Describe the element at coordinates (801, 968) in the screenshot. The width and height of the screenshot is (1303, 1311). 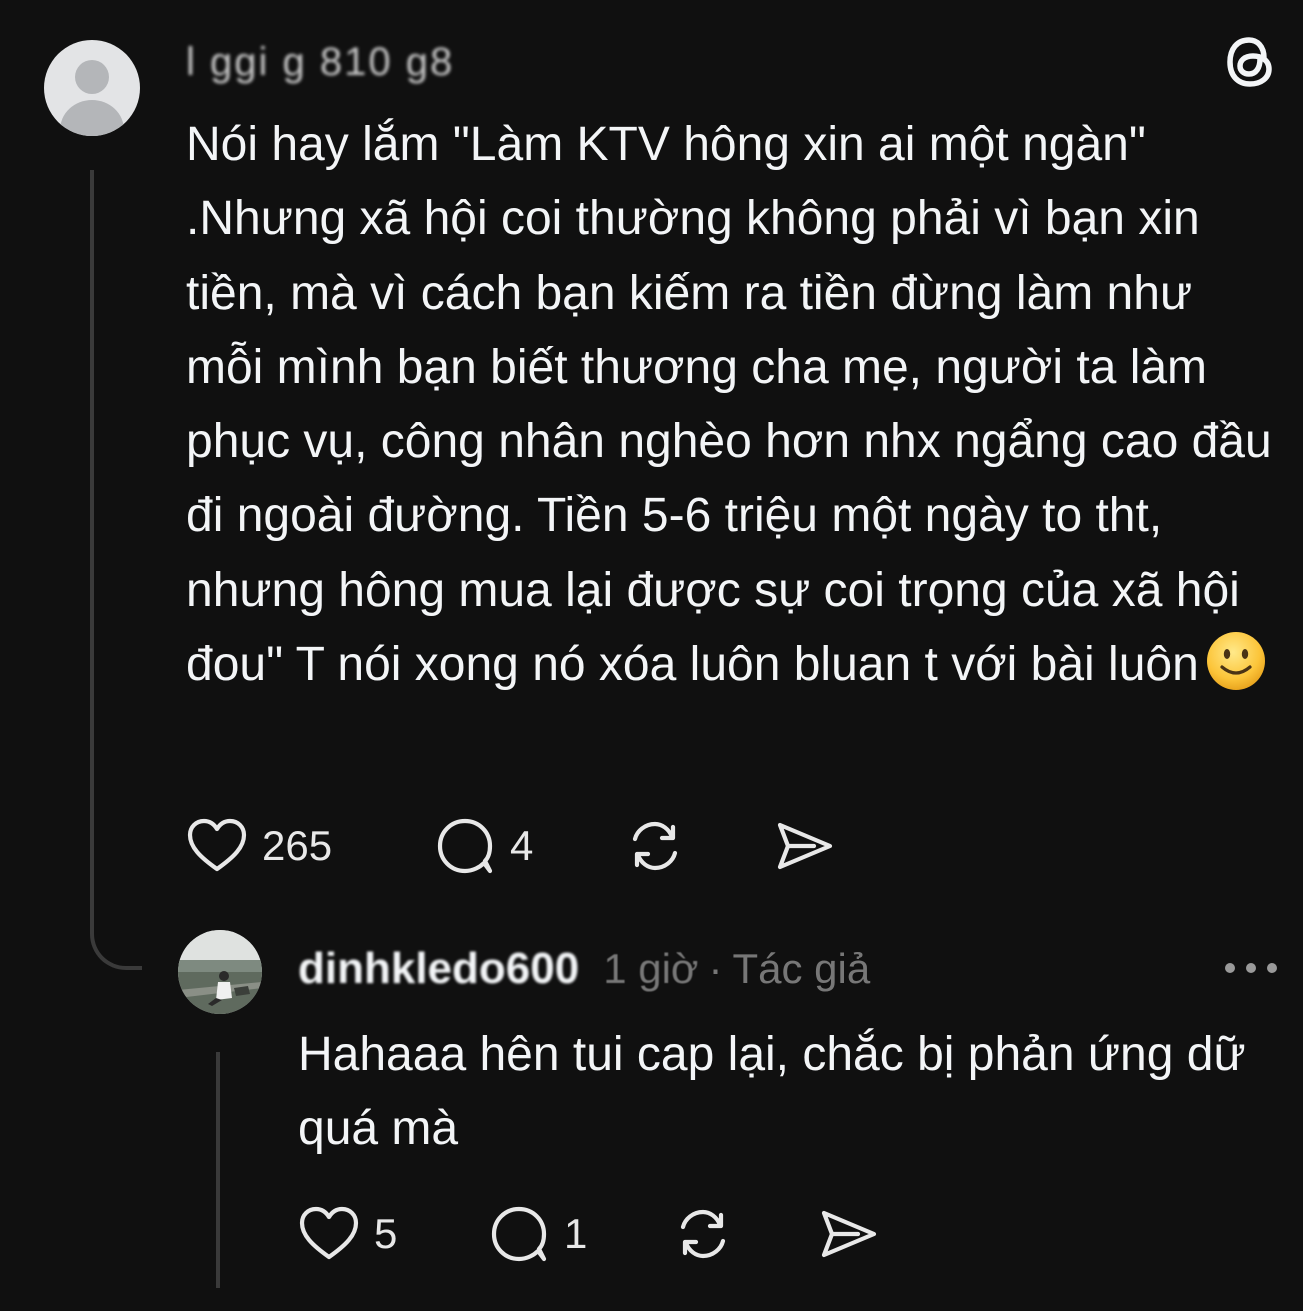
I see `author-badge: Tác giả` at that location.